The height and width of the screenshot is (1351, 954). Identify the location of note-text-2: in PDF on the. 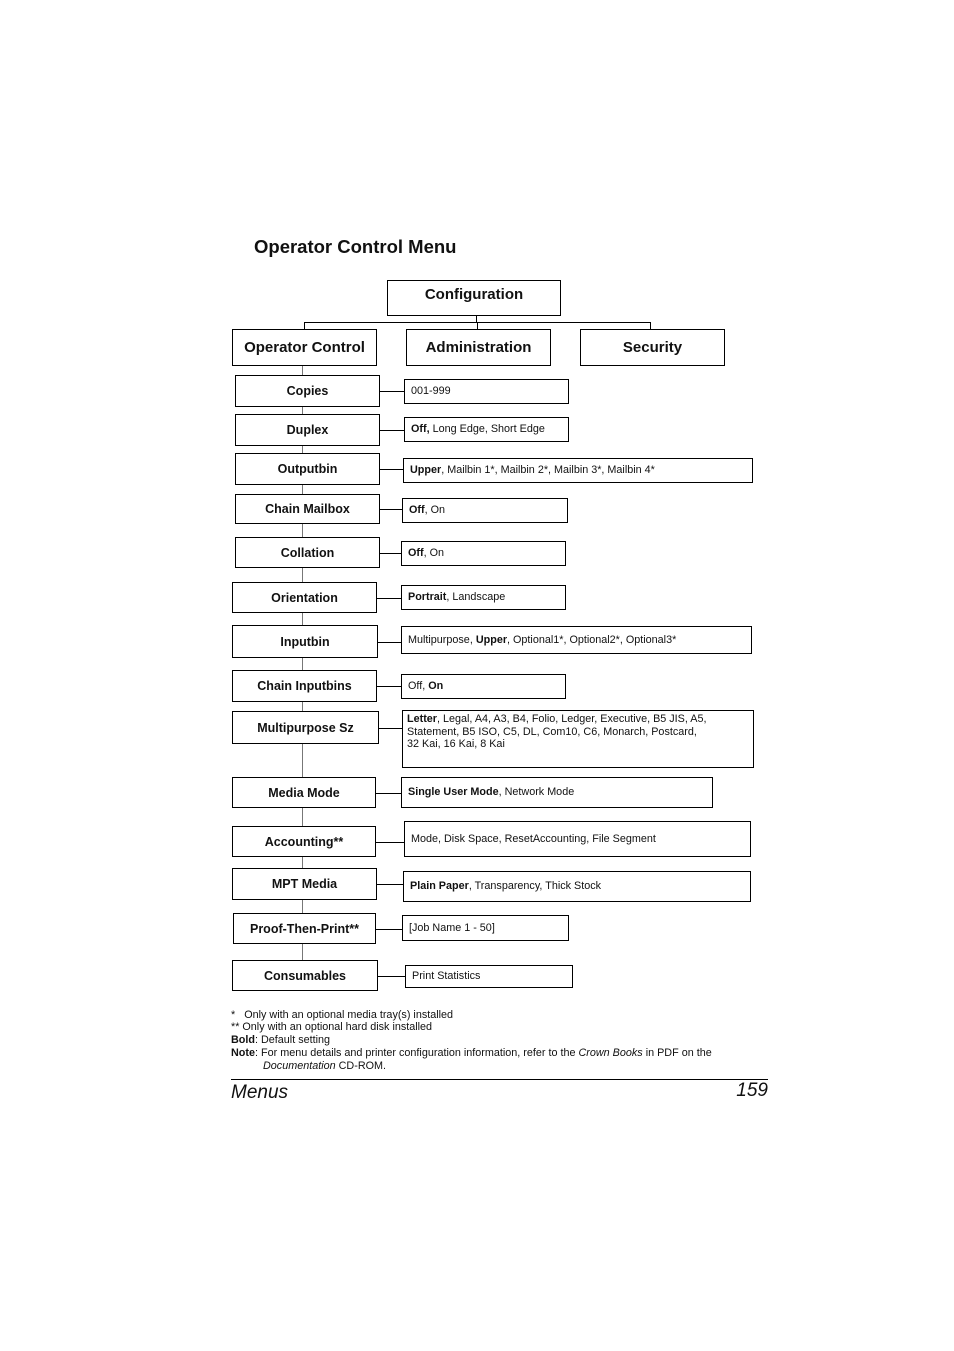
(677, 1053).